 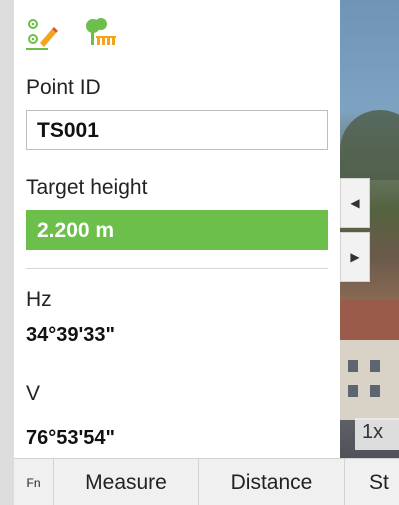 I want to click on v-label: V, so click(x=33, y=393).